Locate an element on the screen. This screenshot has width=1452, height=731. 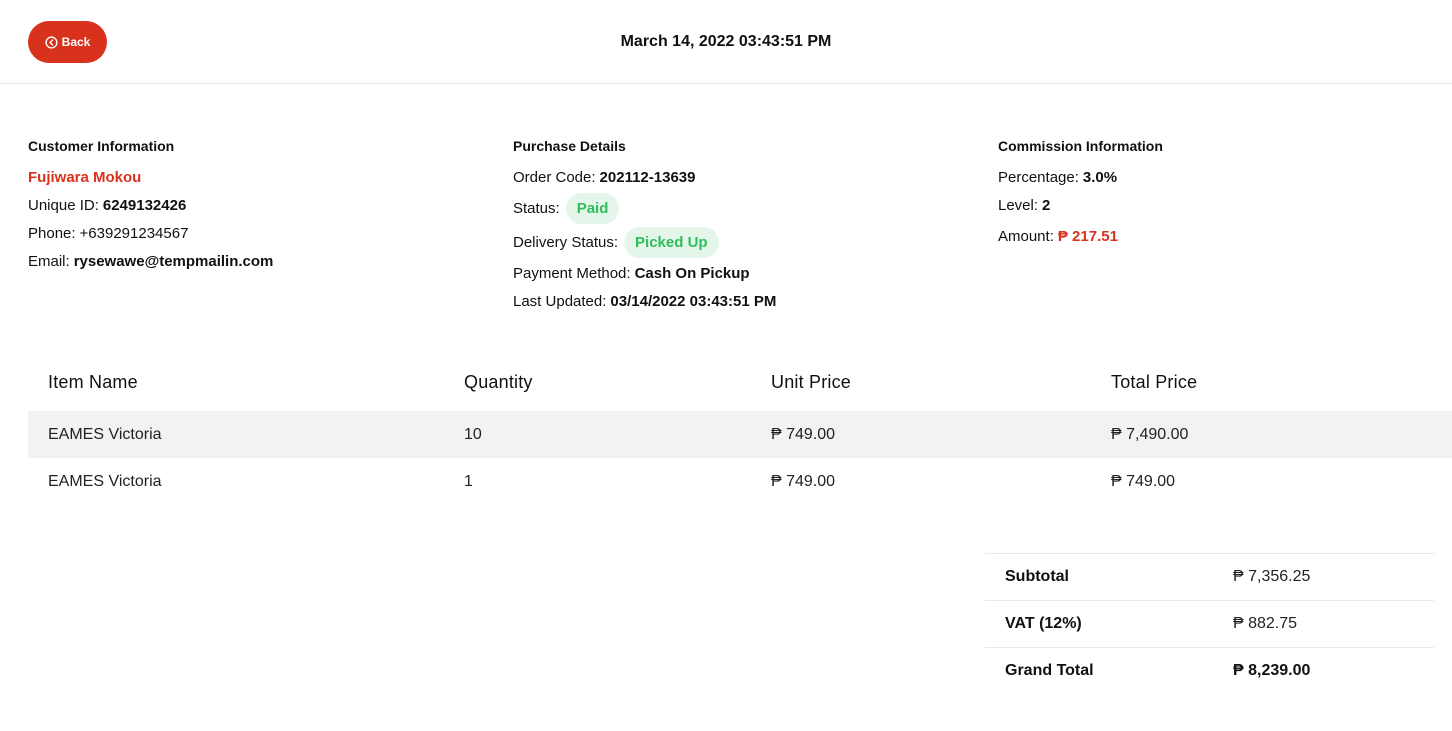
table-row: EAMES Victoria 10 ₱ 749.00 ₱ 7,490.00 is located at coordinates (740, 434).